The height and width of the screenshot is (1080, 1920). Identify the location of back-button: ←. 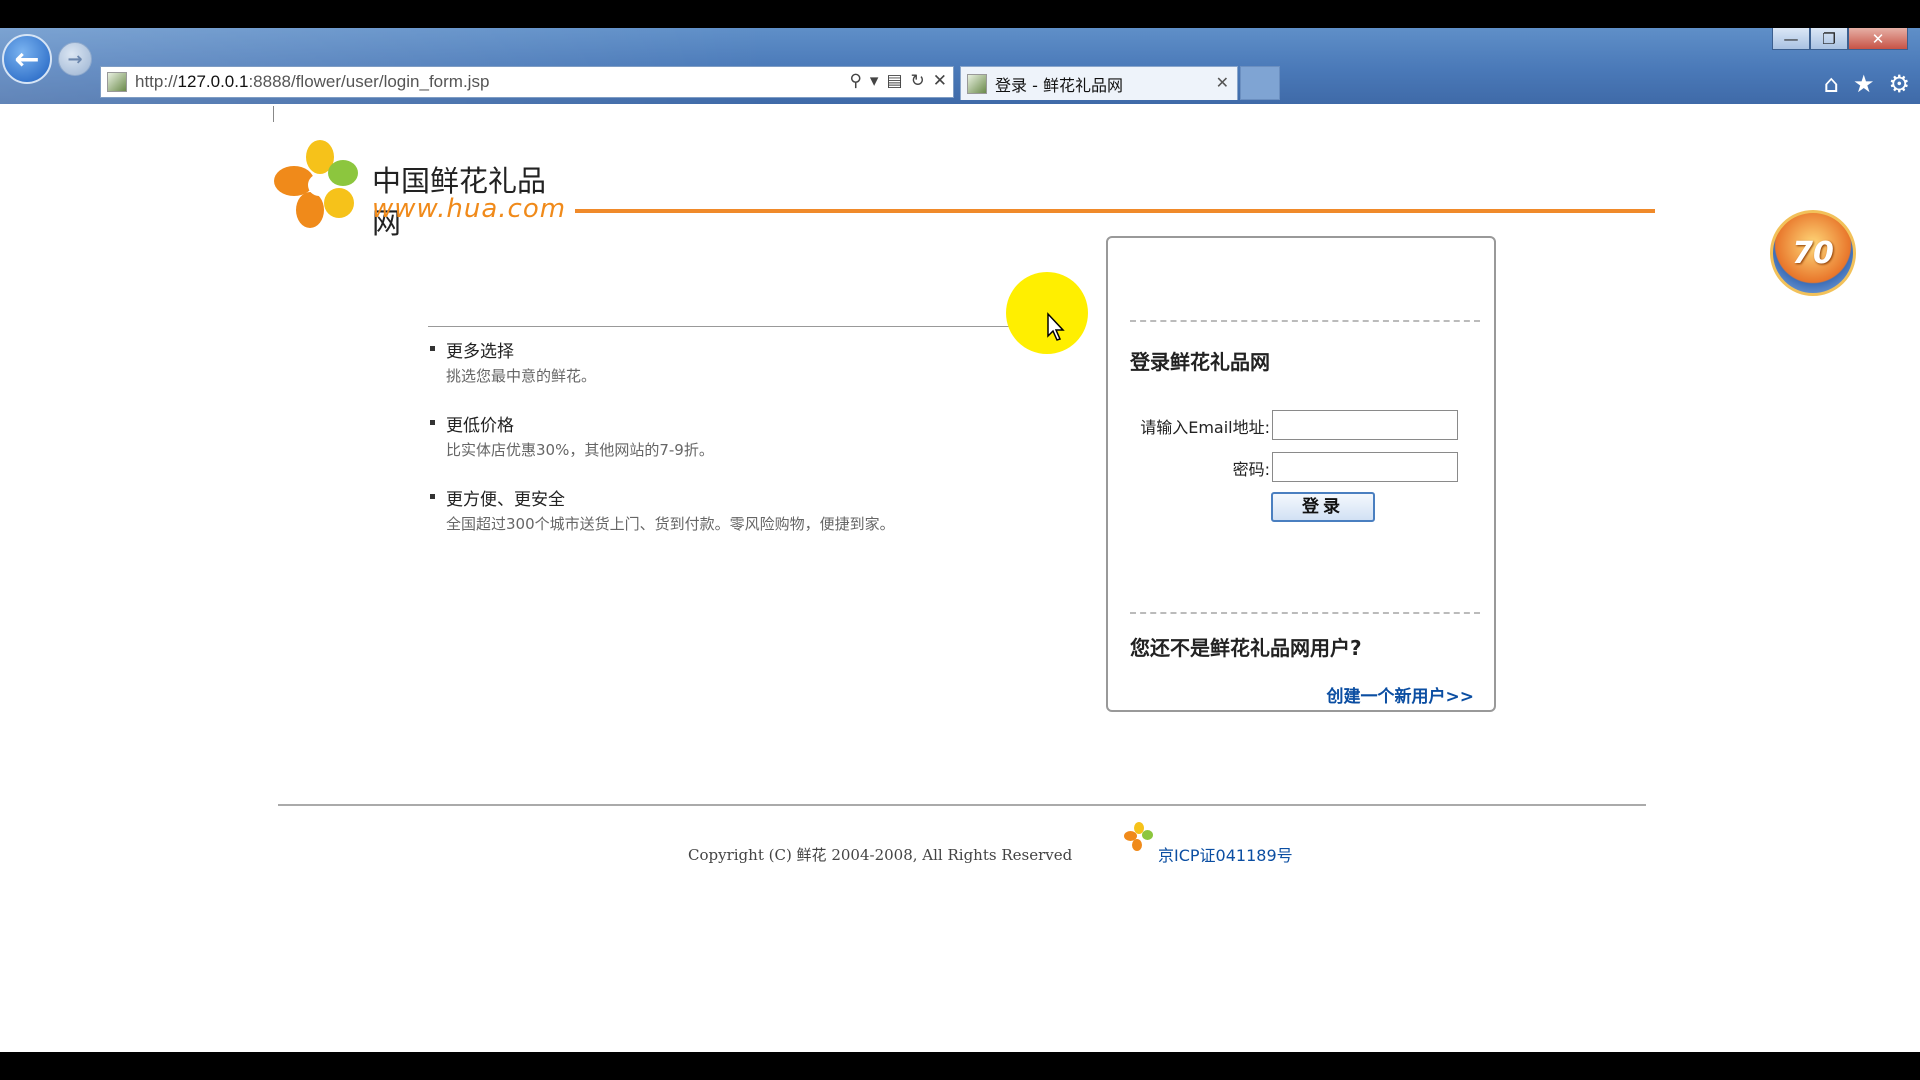
(27, 59).